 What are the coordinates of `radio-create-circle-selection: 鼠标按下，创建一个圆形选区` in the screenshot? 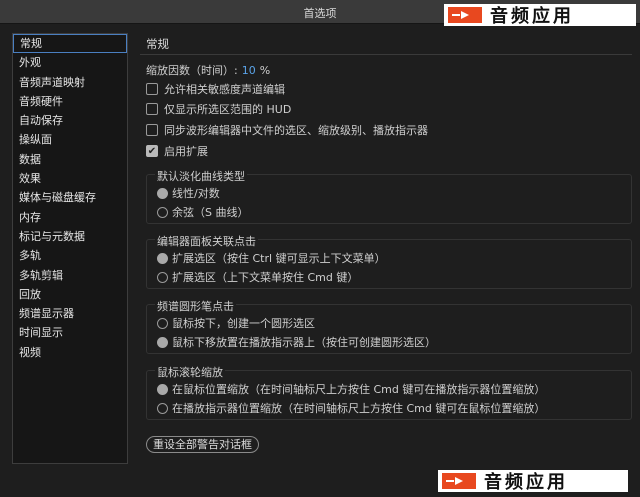 It's located at (236, 323).